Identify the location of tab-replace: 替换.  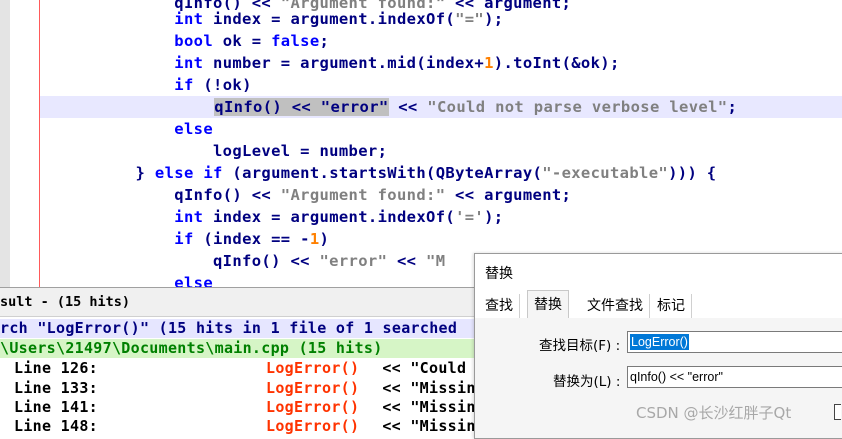
(548, 304).